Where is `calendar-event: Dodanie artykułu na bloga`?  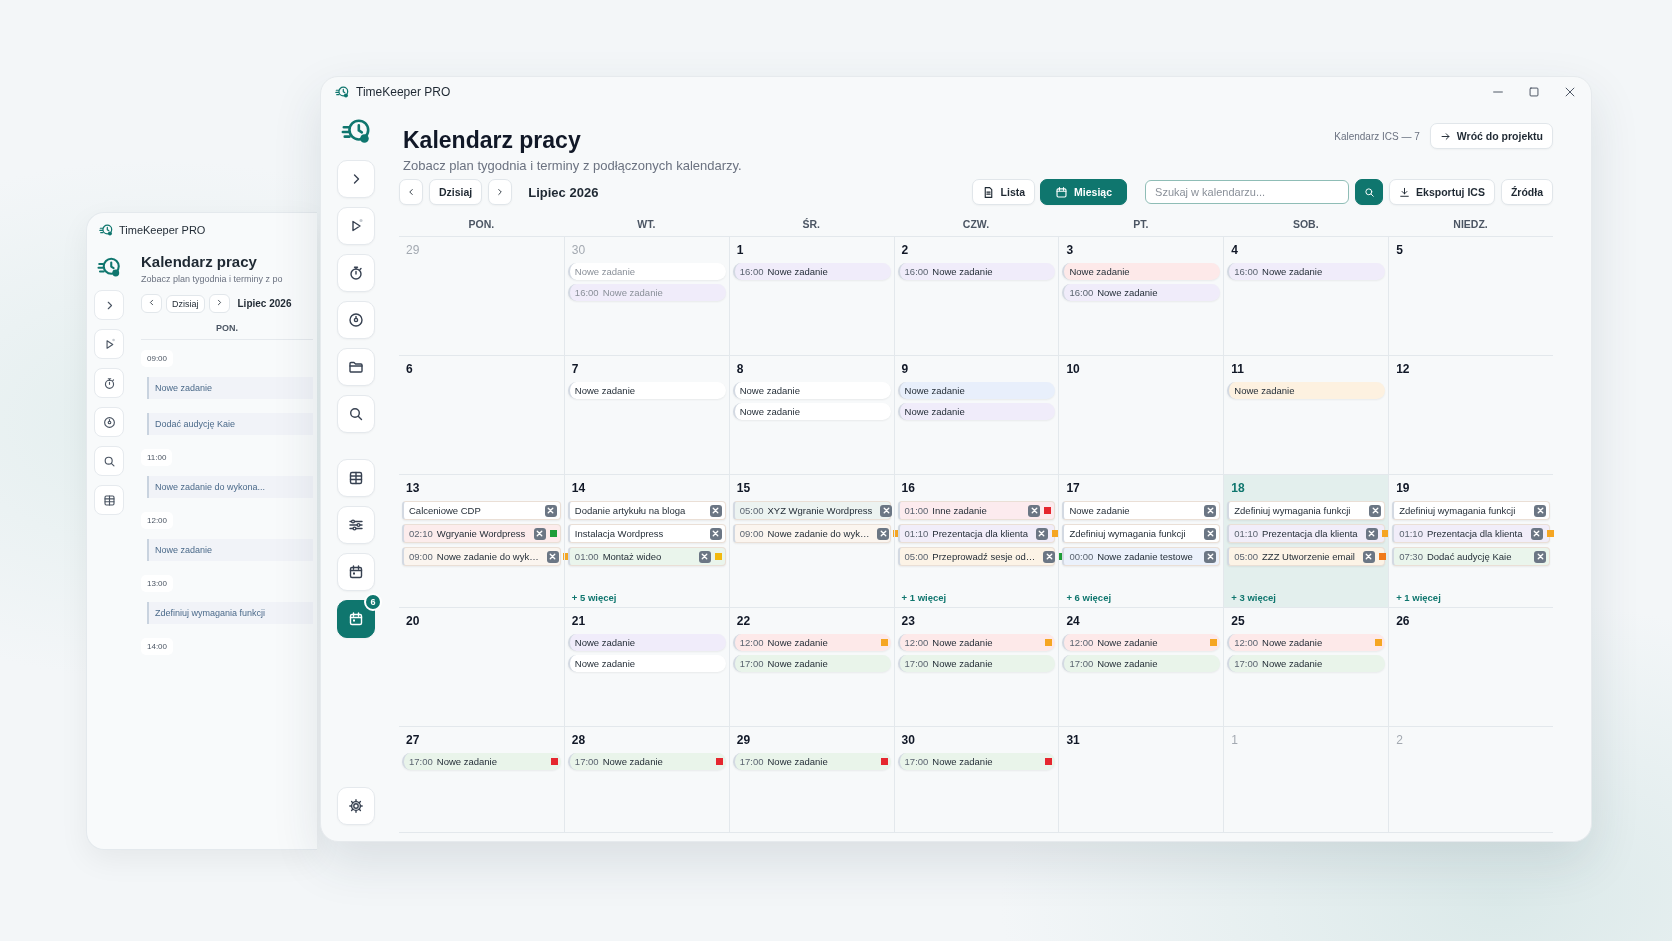
calendar-event: Dodanie artykułu na bloga is located at coordinates (646, 510).